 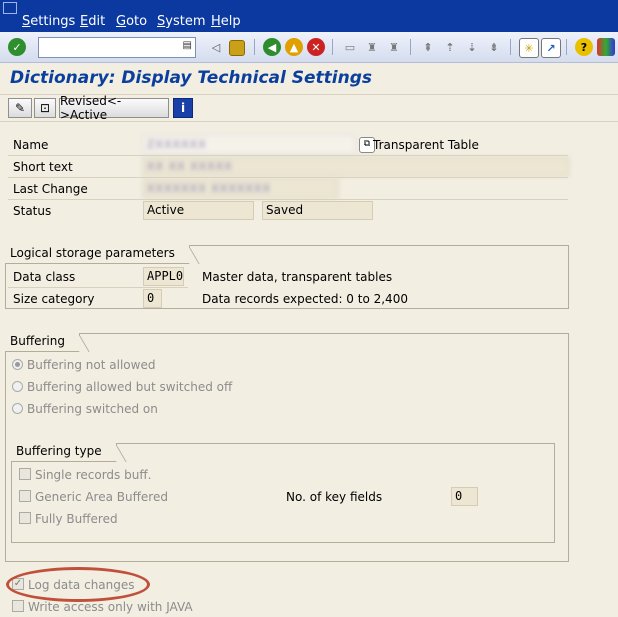 What do you see at coordinates (551, 48) in the screenshot?
I see `shortcut-icon: ↗` at bounding box center [551, 48].